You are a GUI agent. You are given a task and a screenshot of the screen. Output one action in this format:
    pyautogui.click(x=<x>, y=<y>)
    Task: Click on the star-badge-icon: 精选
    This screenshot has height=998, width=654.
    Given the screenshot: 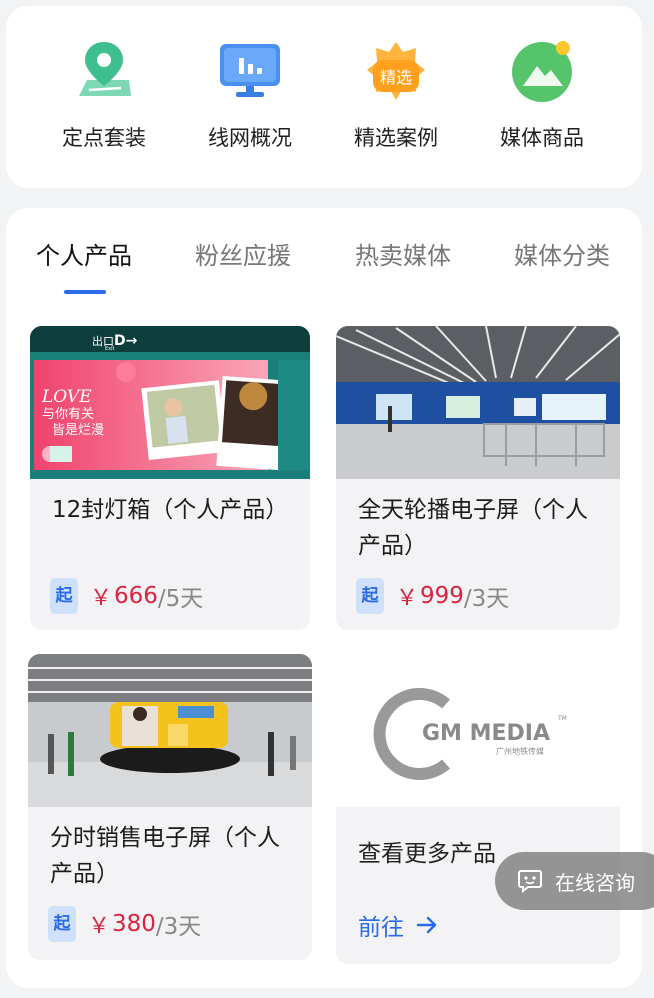 What is the action you would take?
    pyautogui.click(x=396, y=71)
    